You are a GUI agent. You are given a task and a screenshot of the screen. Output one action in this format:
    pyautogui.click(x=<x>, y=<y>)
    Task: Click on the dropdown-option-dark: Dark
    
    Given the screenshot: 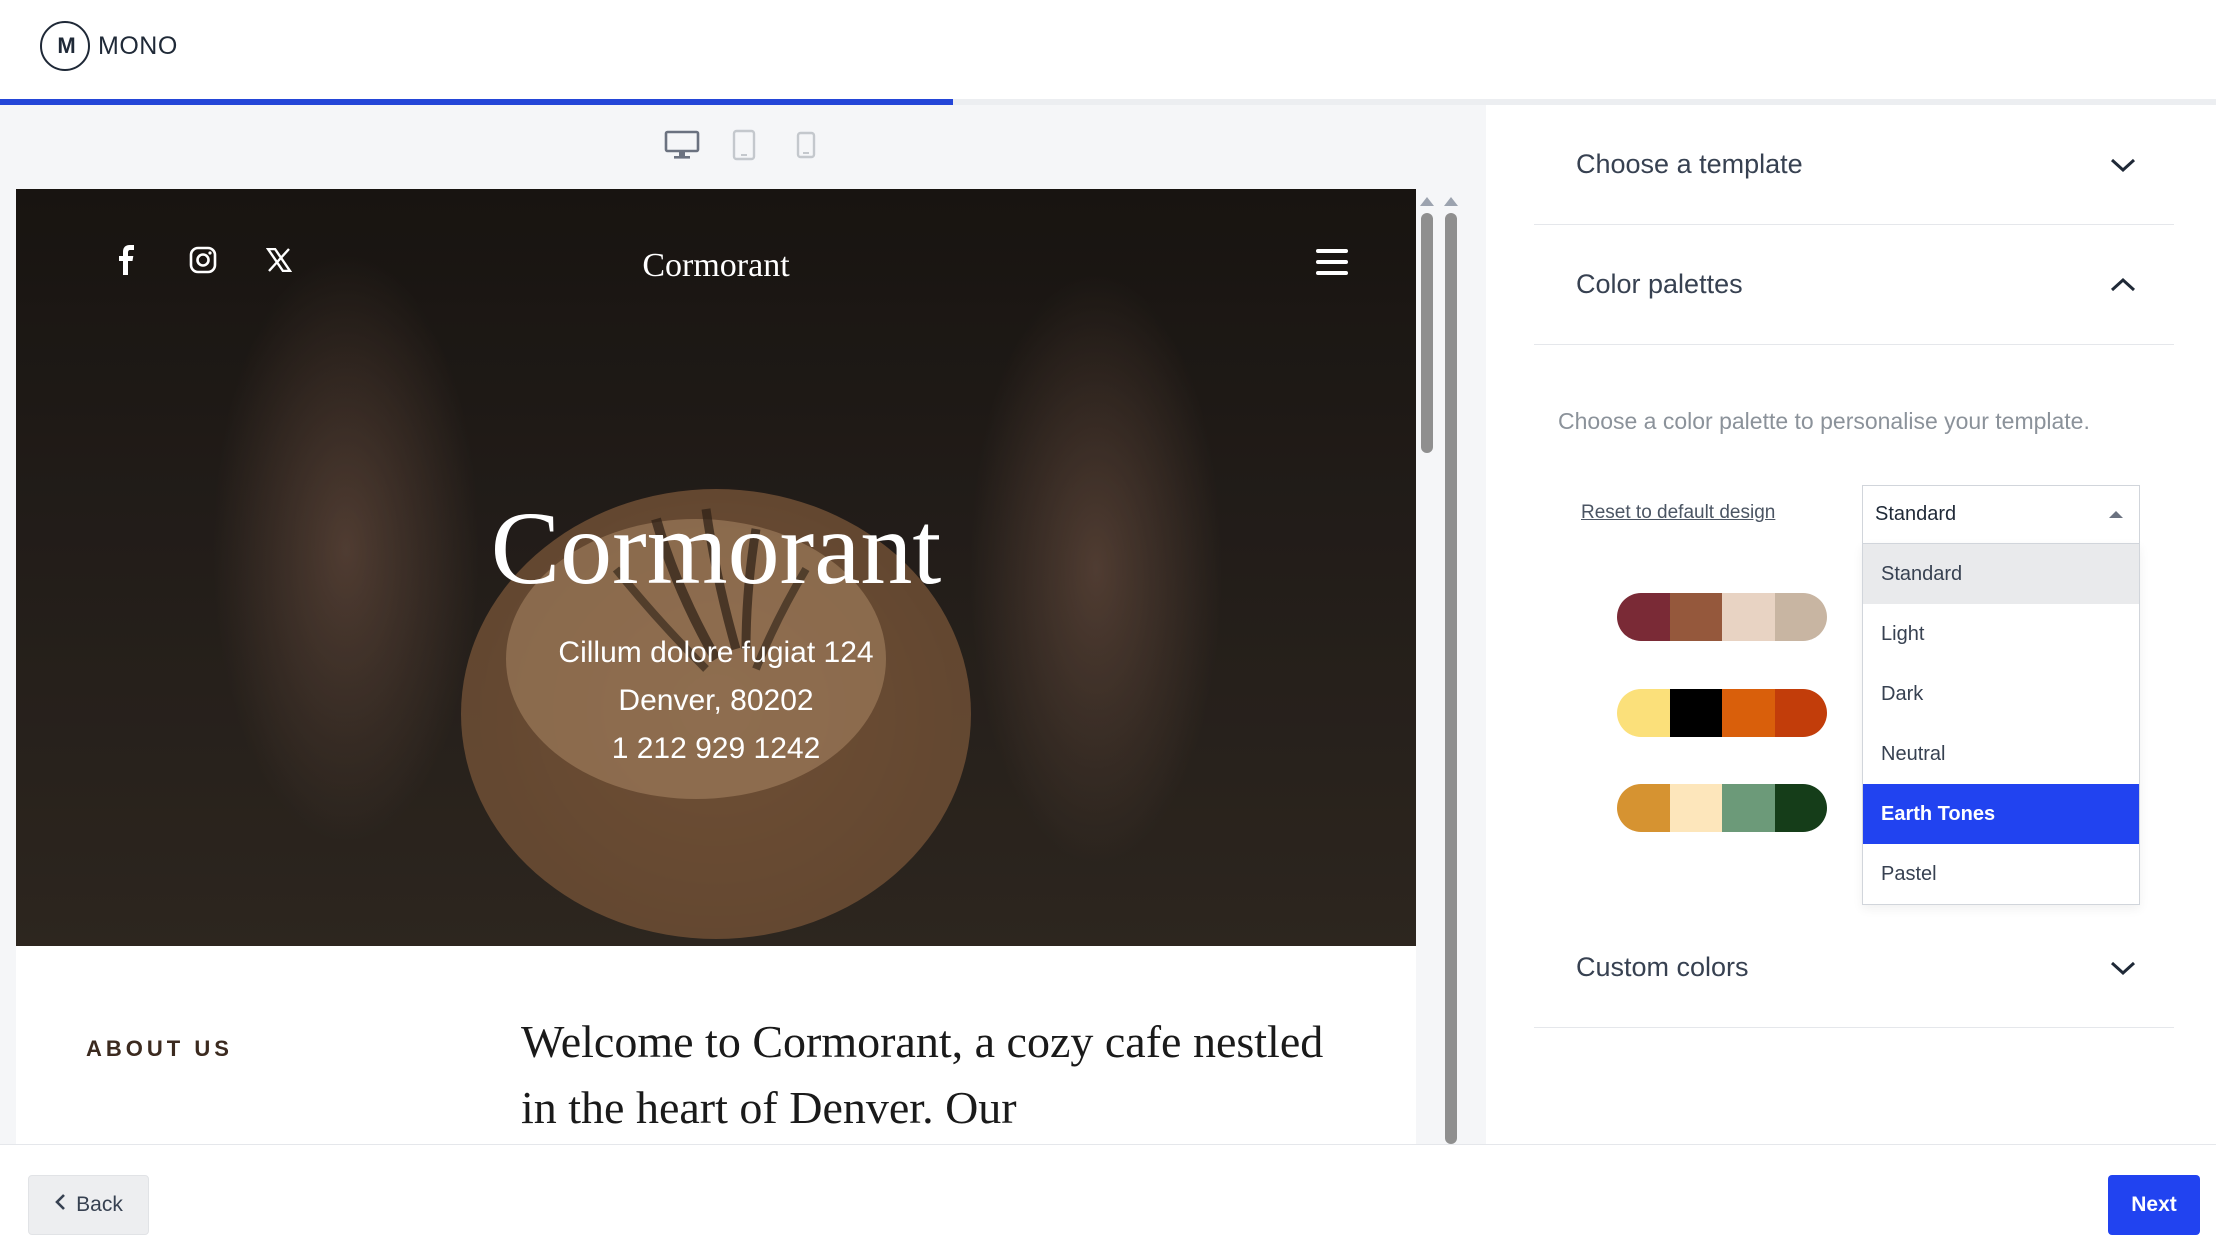 What is the action you would take?
    pyautogui.click(x=2001, y=694)
    